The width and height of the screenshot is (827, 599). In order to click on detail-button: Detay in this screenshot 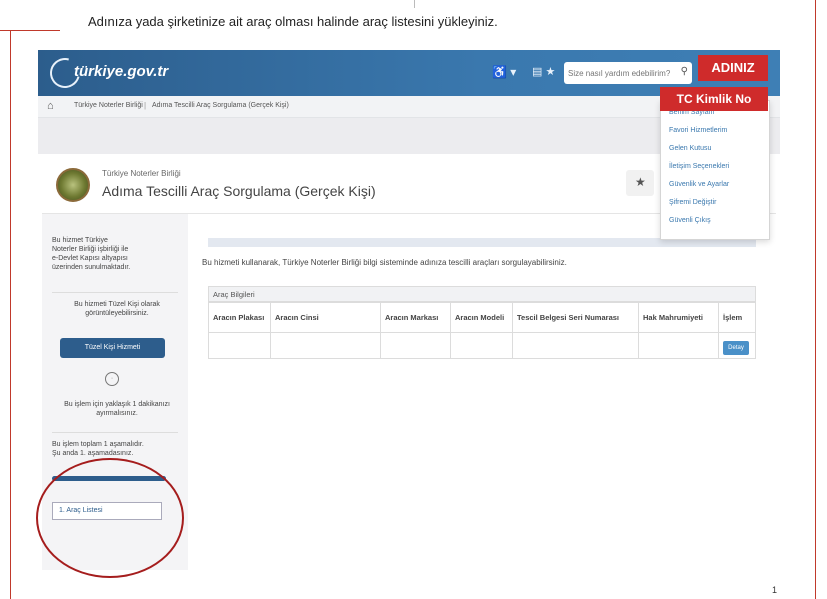, I will do `click(736, 348)`.